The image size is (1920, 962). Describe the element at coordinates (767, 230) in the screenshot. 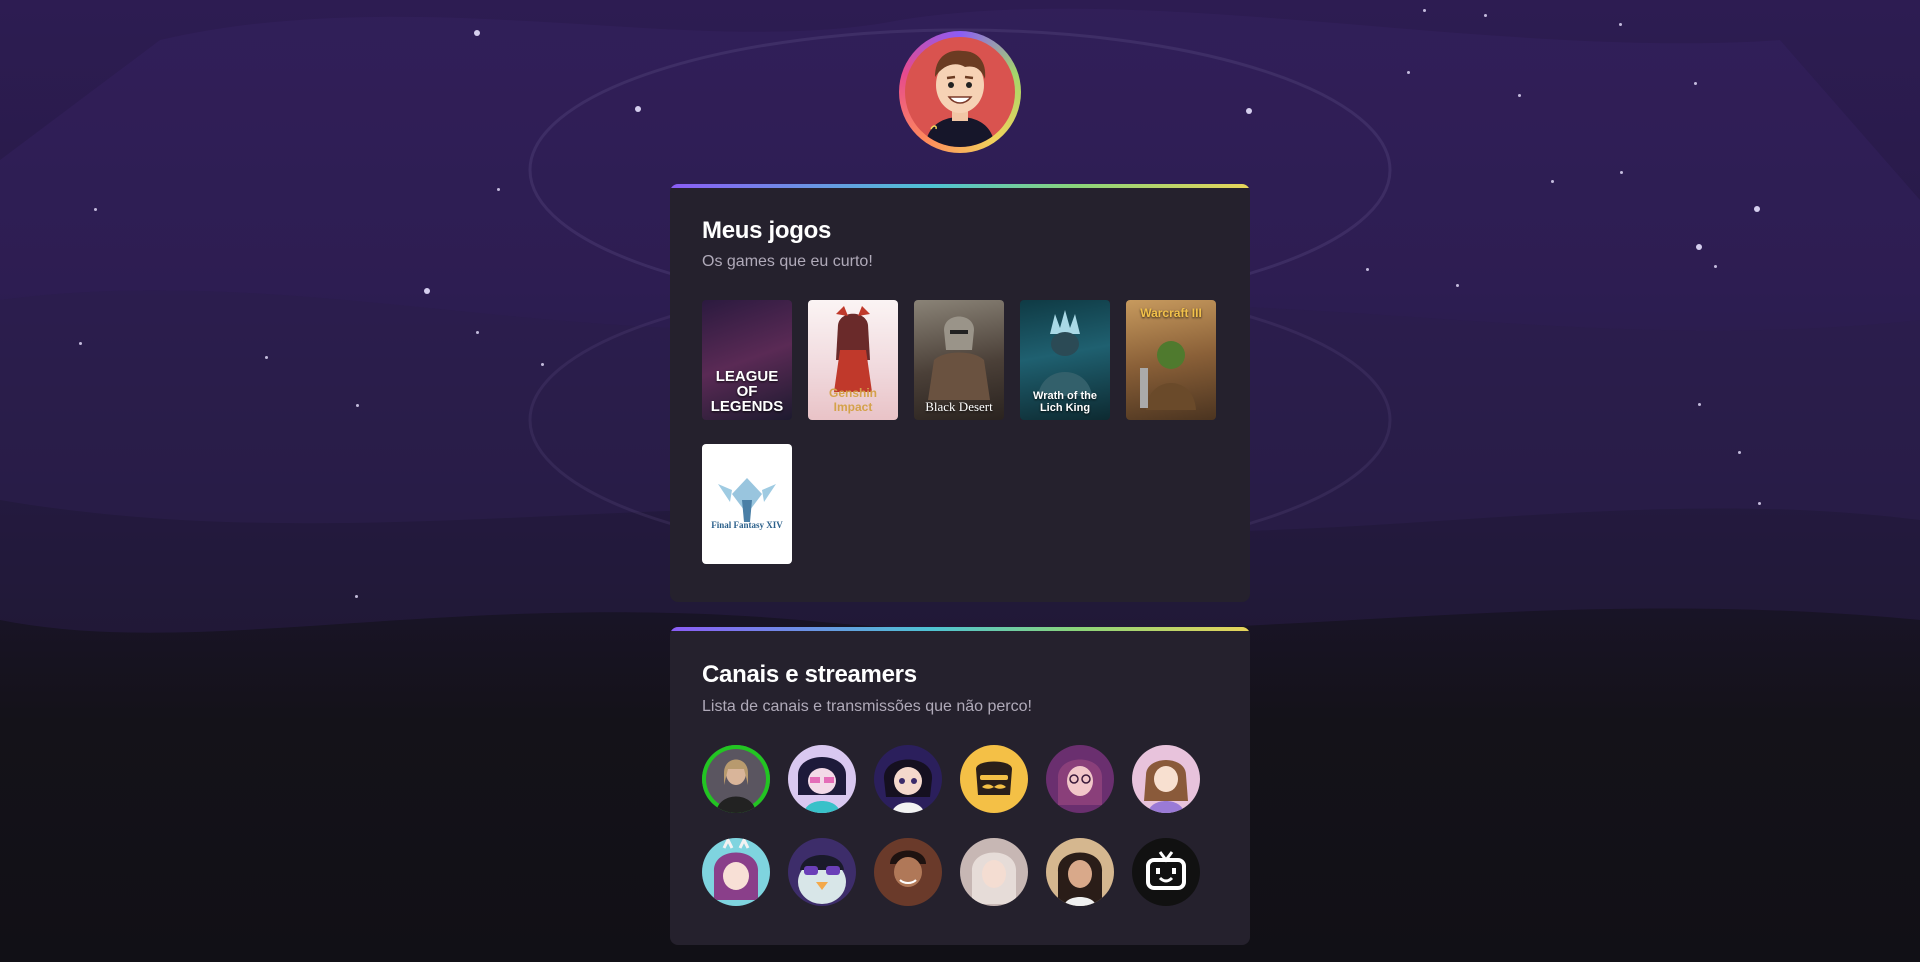

I see `games-title: Meus jogos` at that location.